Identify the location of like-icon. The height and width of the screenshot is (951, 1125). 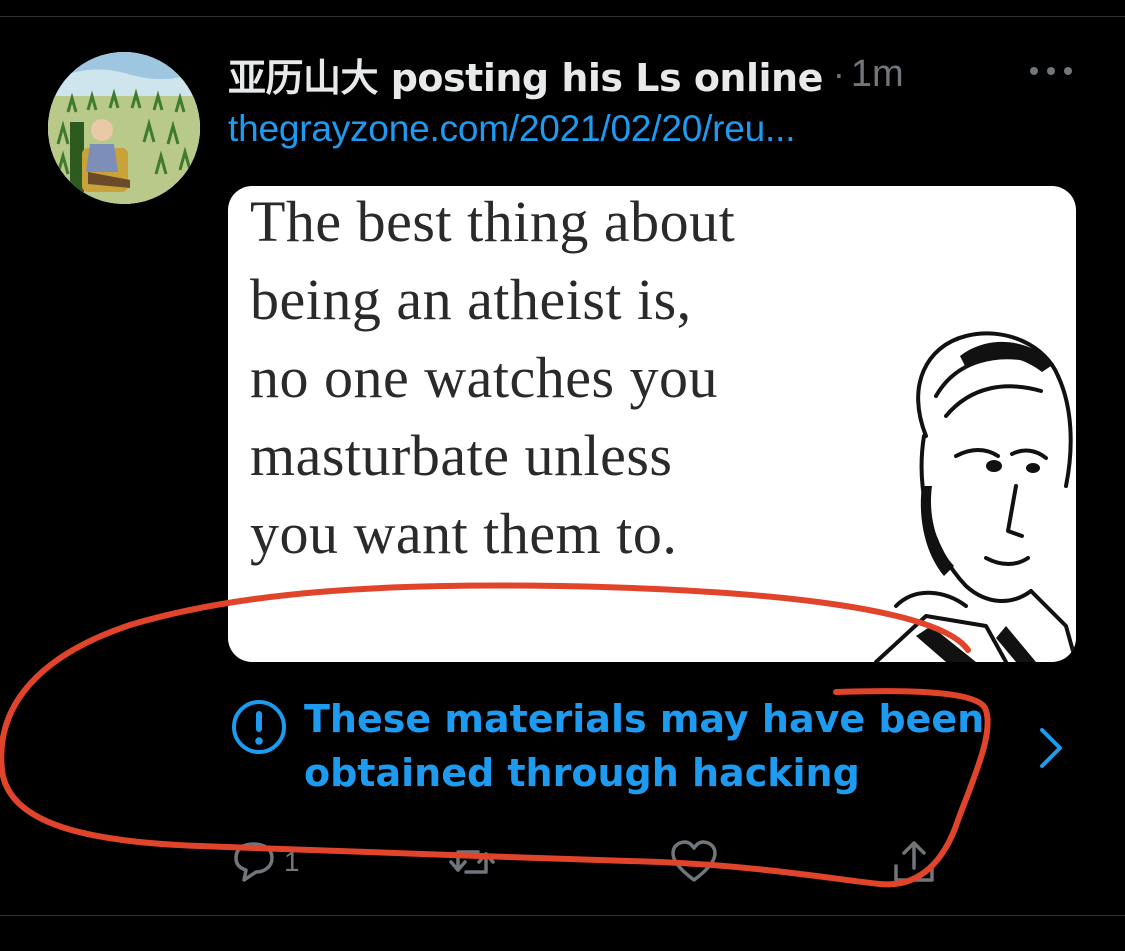
(694, 861).